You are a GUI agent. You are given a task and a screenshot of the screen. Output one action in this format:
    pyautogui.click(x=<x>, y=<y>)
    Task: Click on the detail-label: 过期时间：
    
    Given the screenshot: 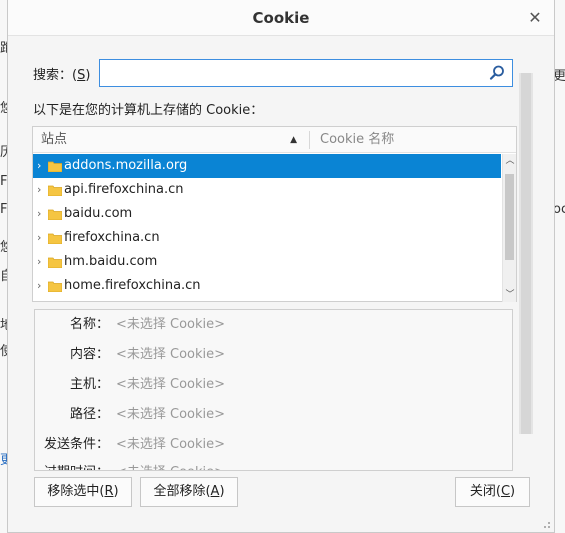 What is the action you would take?
    pyautogui.click(x=76, y=466)
    